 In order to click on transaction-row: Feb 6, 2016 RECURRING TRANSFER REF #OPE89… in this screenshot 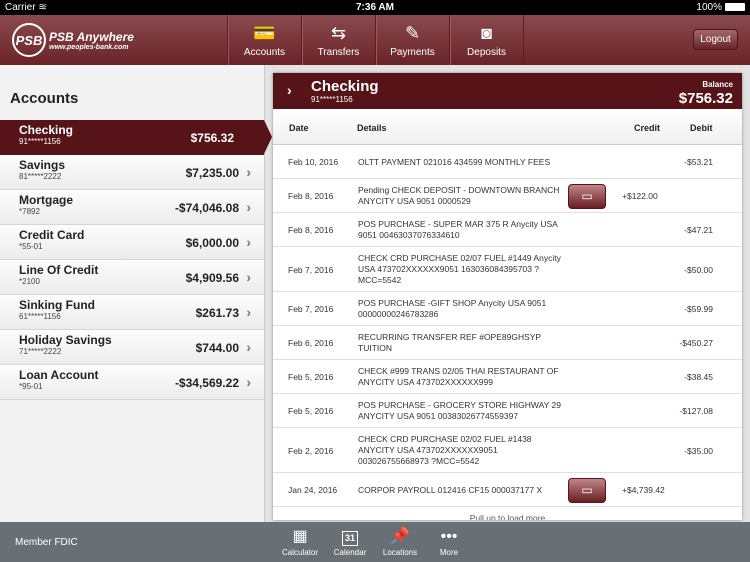, I will do `click(507, 343)`.